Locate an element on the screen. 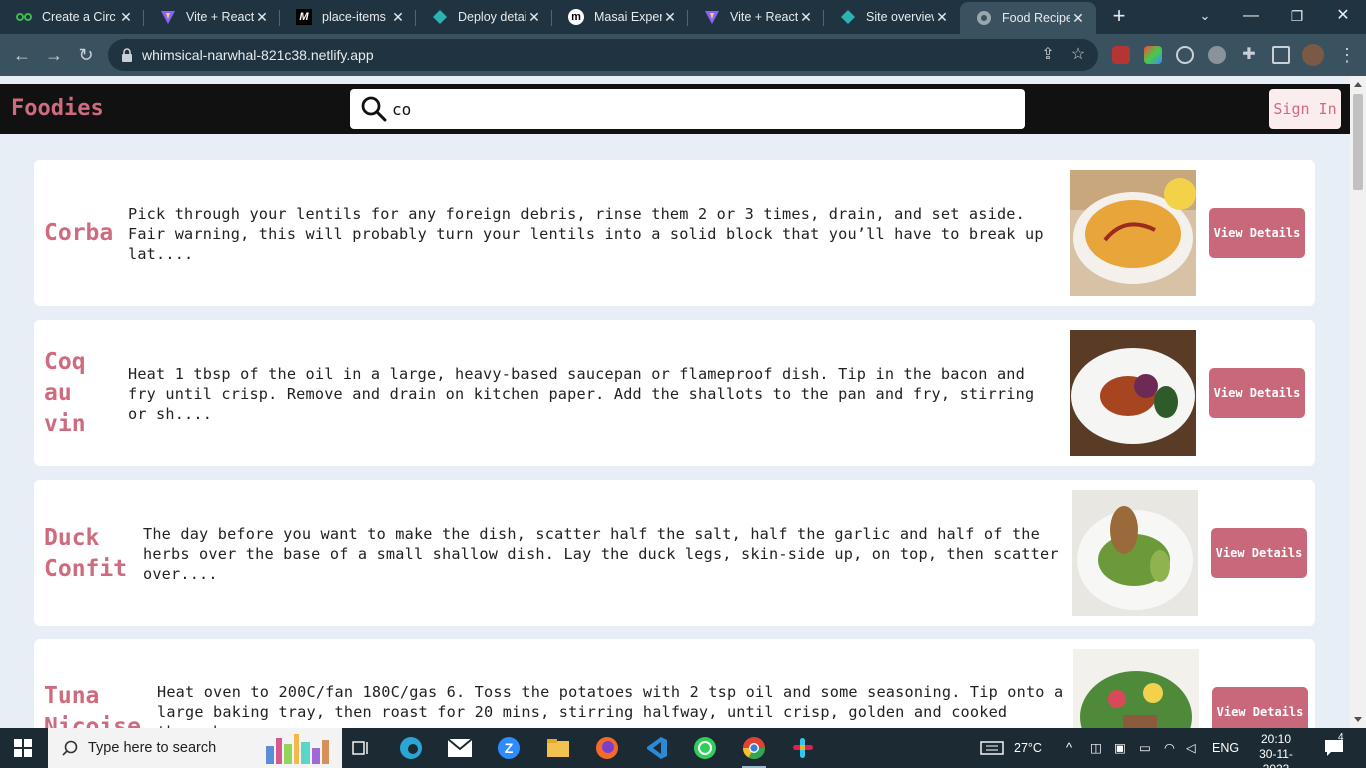  zoom-icon: Z is located at coordinates (509, 748).